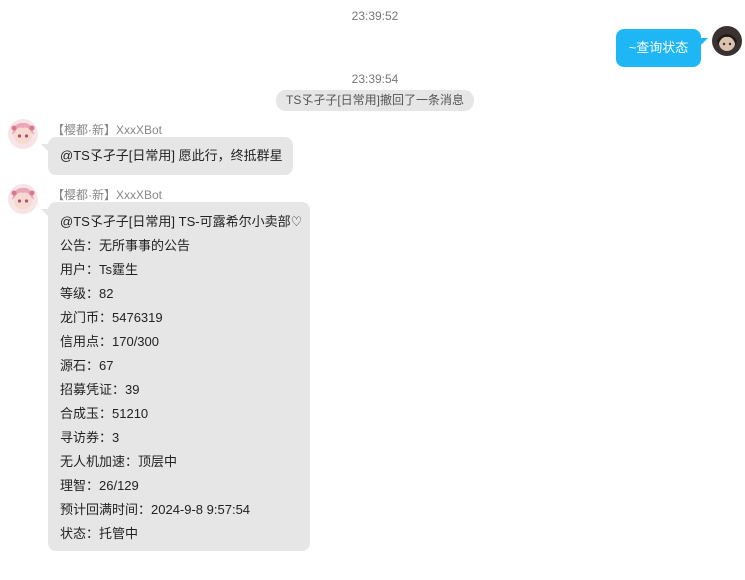 Image resolution: width=745 pixels, height=580 pixels. I want to click on status-line: 理智：26/129, so click(99, 485).